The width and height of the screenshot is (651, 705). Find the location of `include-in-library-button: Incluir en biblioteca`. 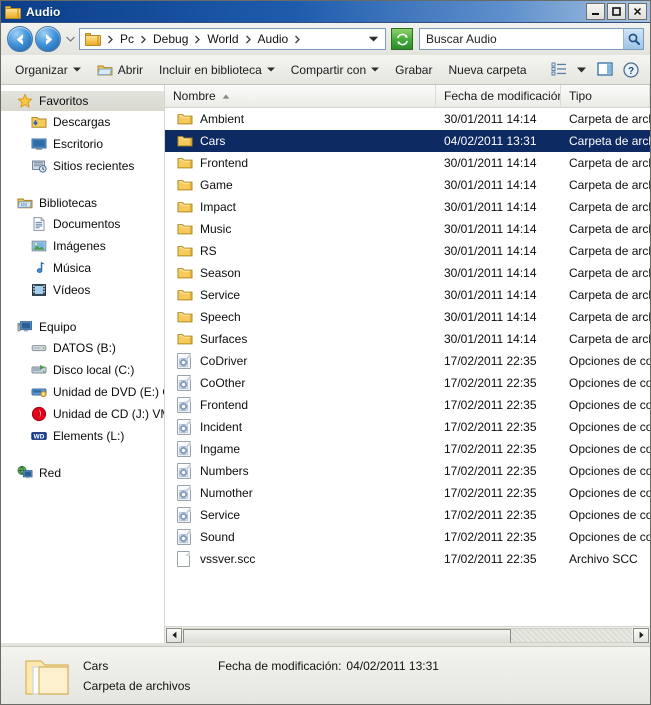

include-in-library-button: Incluir en biblioteca is located at coordinates (217, 70).